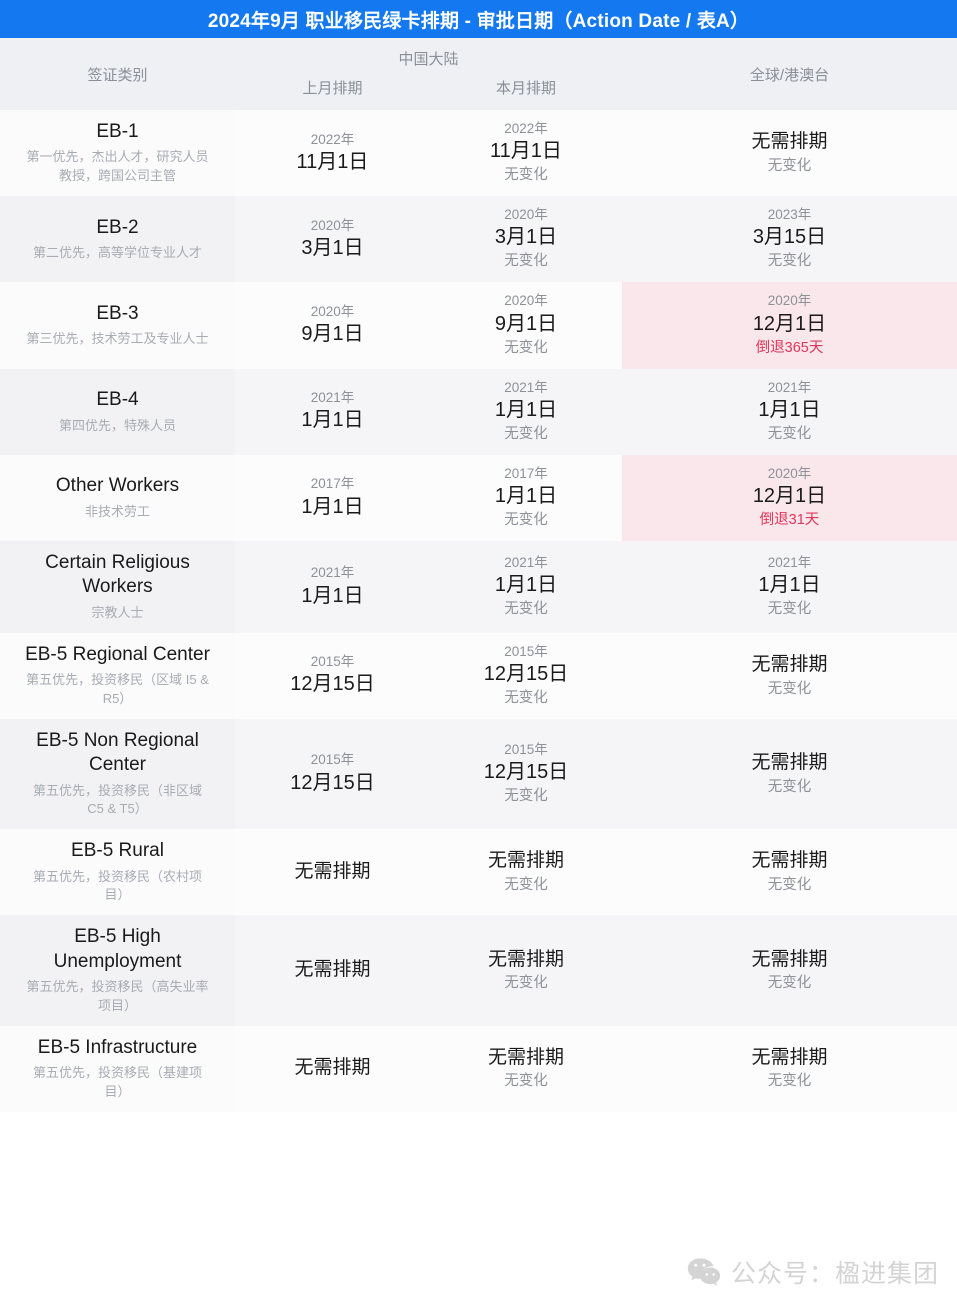 Image resolution: width=957 pixels, height=1312 pixels. What do you see at coordinates (526, 74) in the screenshot?
I see `column-header-current-month: 本月排期` at bounding box center [526, 74].